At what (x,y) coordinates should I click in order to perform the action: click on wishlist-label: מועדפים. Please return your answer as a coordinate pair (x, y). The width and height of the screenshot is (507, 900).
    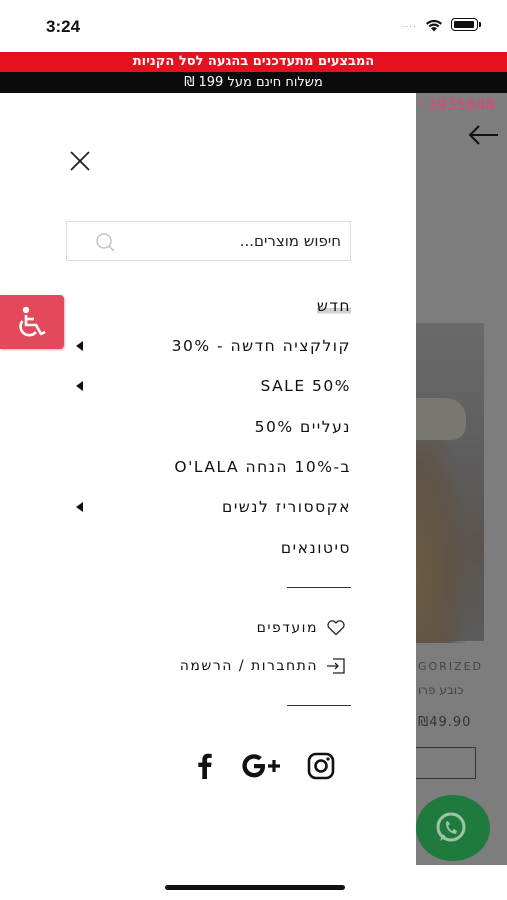
    Looking at the image, I should click on (287, 628).